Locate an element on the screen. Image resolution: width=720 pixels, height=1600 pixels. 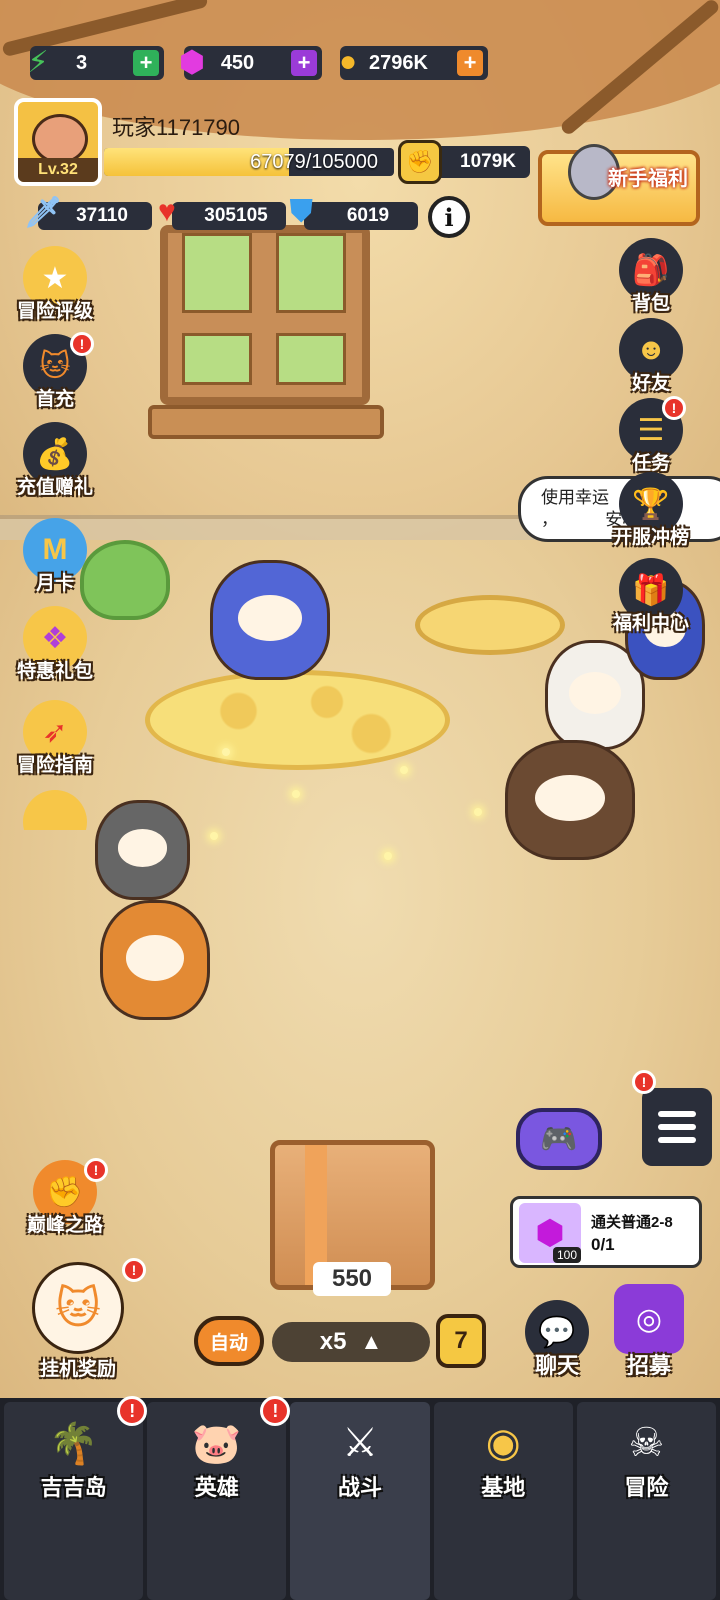
avatar-portrait is located at coordinates (60, 139).